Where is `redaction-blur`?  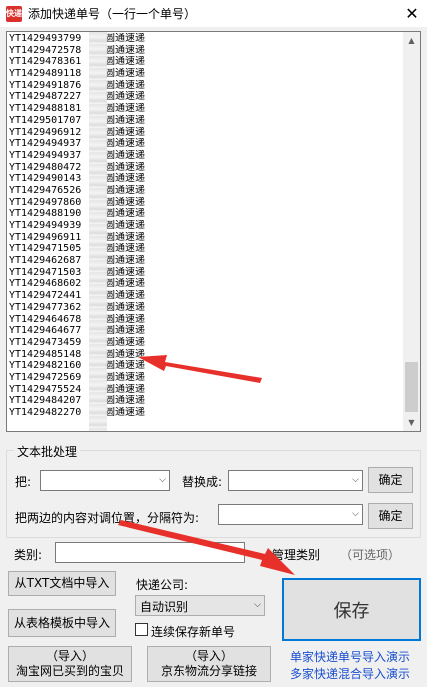 redaction-blur is located at coordinates (98, 231).